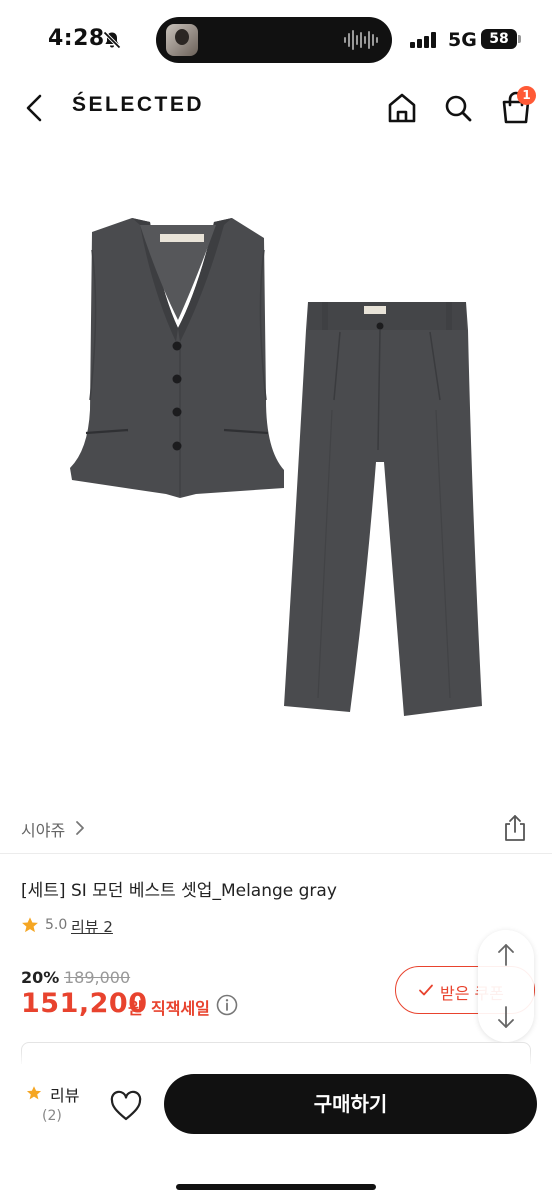  What do you see at coordinates (276, 853) in the screenshot?
I see `section-divider` at bounding box center [276, 853].